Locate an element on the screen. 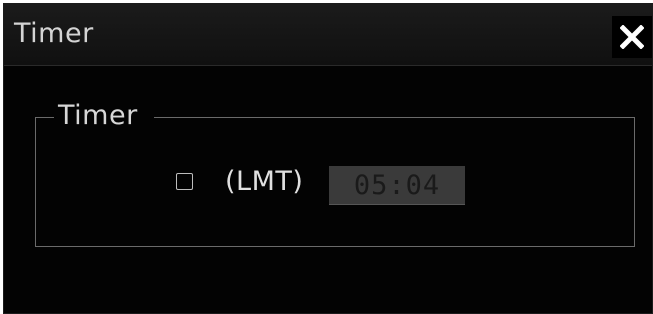  timer-time-field: 05:04 is located at coordinates (397, 185).